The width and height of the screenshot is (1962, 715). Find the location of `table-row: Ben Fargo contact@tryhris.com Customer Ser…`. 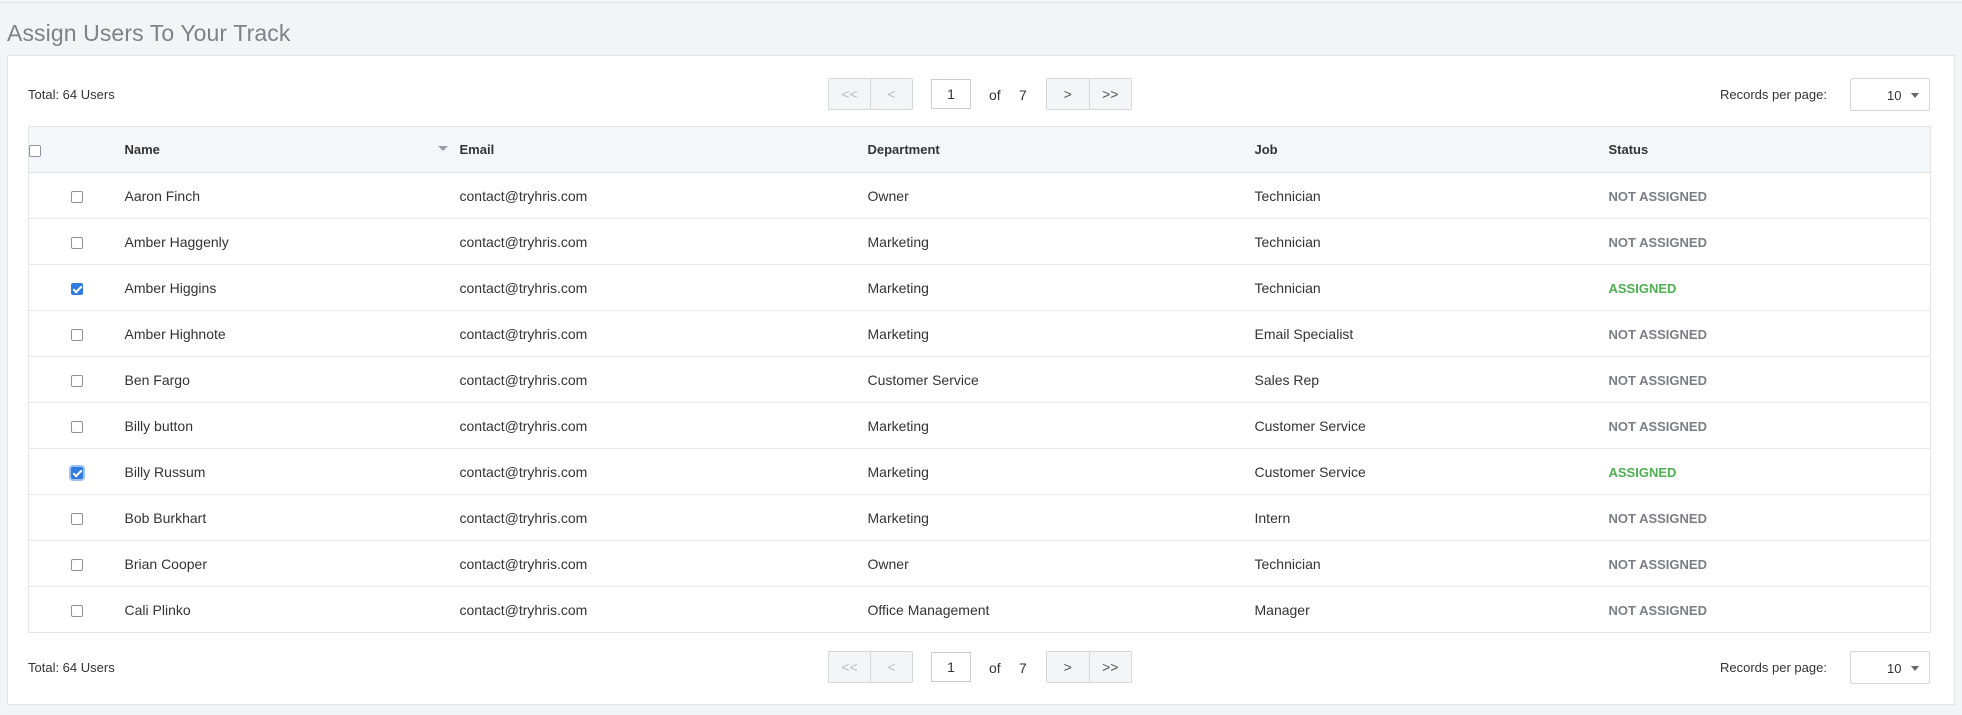

table-row: Ben Fargo contact@tryhris.com Customer Ser… is located at coordinates (979, 379).